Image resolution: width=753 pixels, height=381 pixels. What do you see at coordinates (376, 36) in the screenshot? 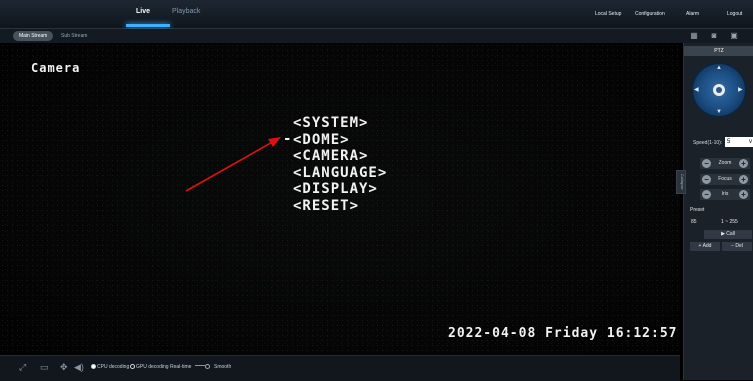
I see `stream-toolbar: Main Stream Sub Stream ▦ ◙ ▣` at bounding box center [376, 36].